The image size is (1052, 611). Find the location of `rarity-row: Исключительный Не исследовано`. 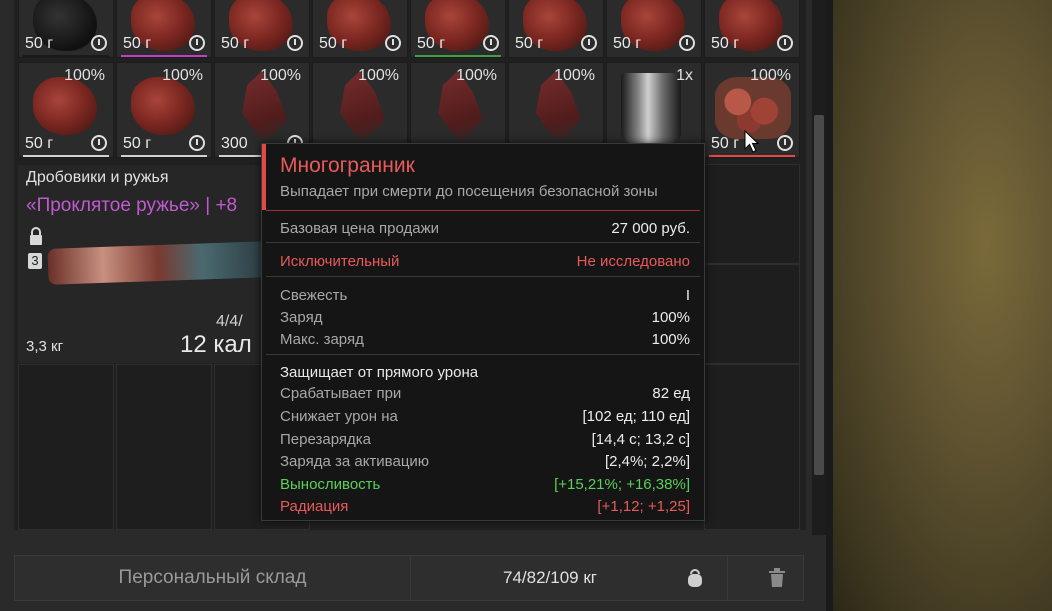

rarity-row: Исключительный Не исследовано is located at coordinates (485, 261).